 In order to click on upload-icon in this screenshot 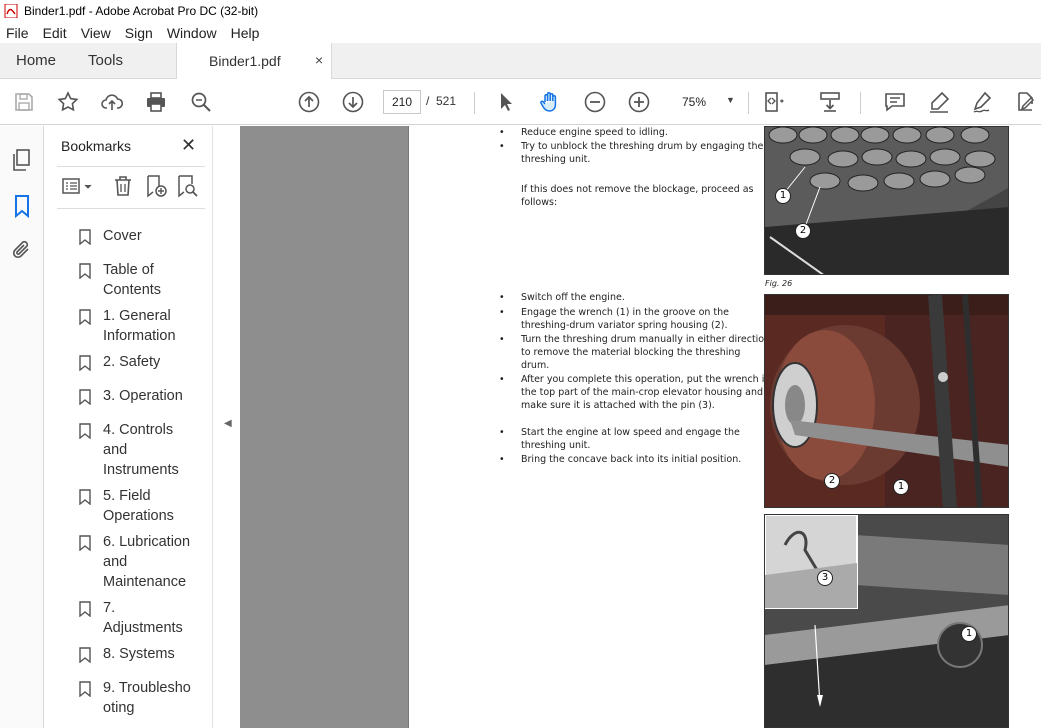, I will do `click(112, 102)`.